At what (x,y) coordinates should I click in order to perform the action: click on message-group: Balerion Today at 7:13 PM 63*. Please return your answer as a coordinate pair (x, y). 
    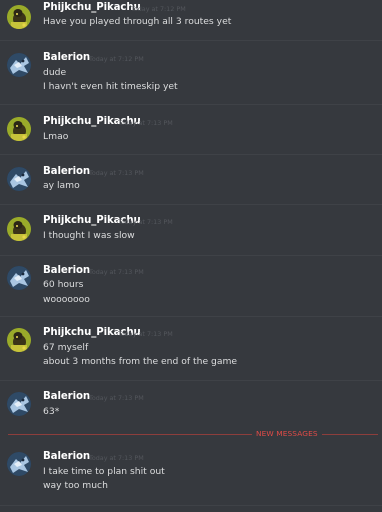
    Looking at the image, I should click on (191, 406).